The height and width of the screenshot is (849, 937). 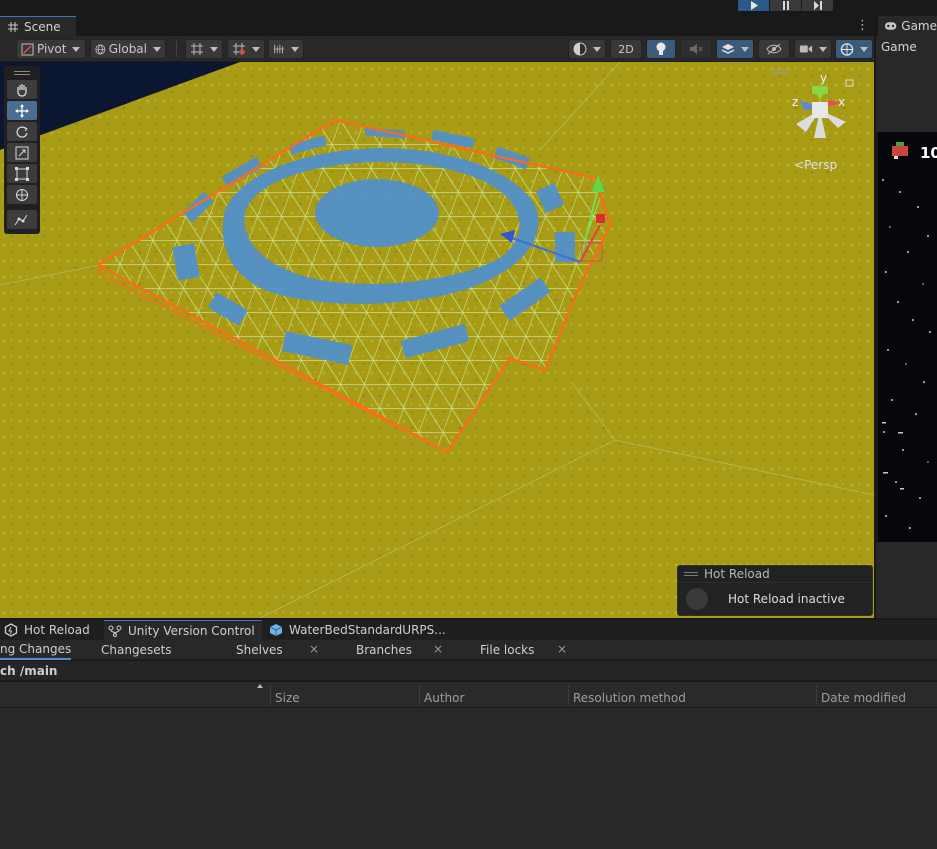 I want to click on pivot-label: Pivot, so click(x=52, y=49).